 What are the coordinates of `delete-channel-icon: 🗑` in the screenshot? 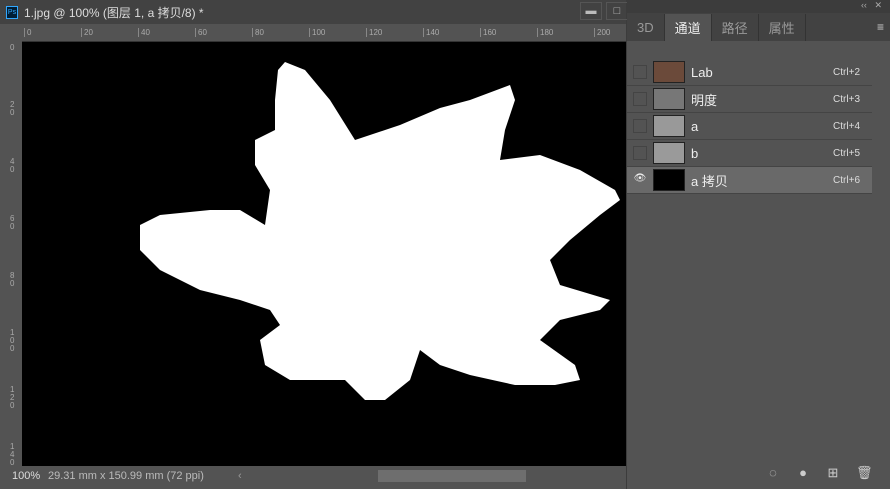 It's located at (864, 473).